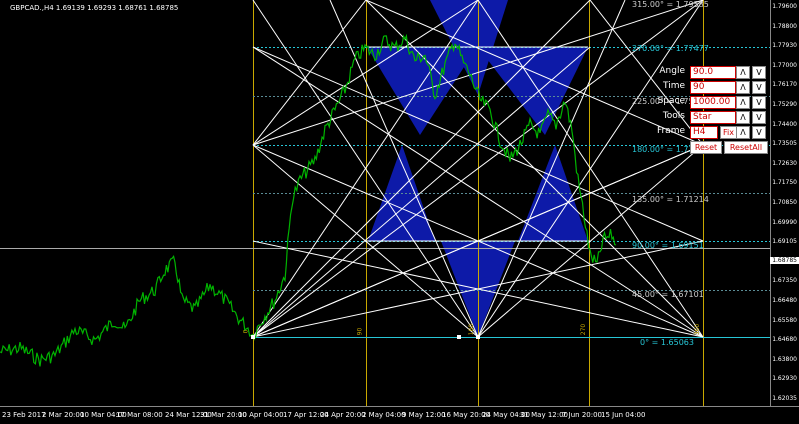 Image resolution: width=799 pixels, height=424 pixels. I want to click on price-axis-label: 1.66480, so click(784, 300).